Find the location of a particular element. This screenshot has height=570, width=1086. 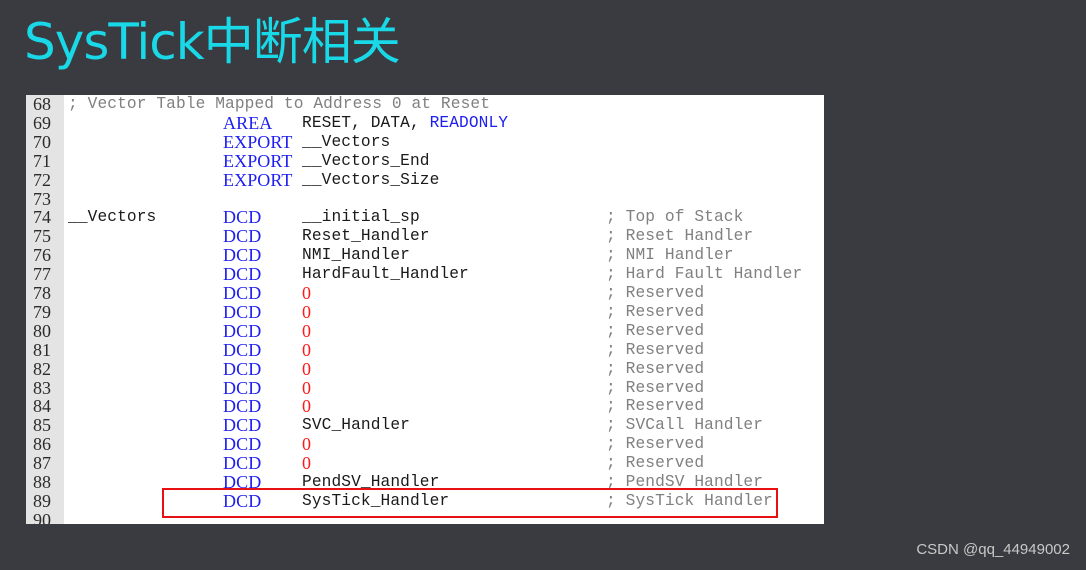

code-line: 75 DCD Reset_Handler ; Reset Handler is located at coordinates (425, 236).